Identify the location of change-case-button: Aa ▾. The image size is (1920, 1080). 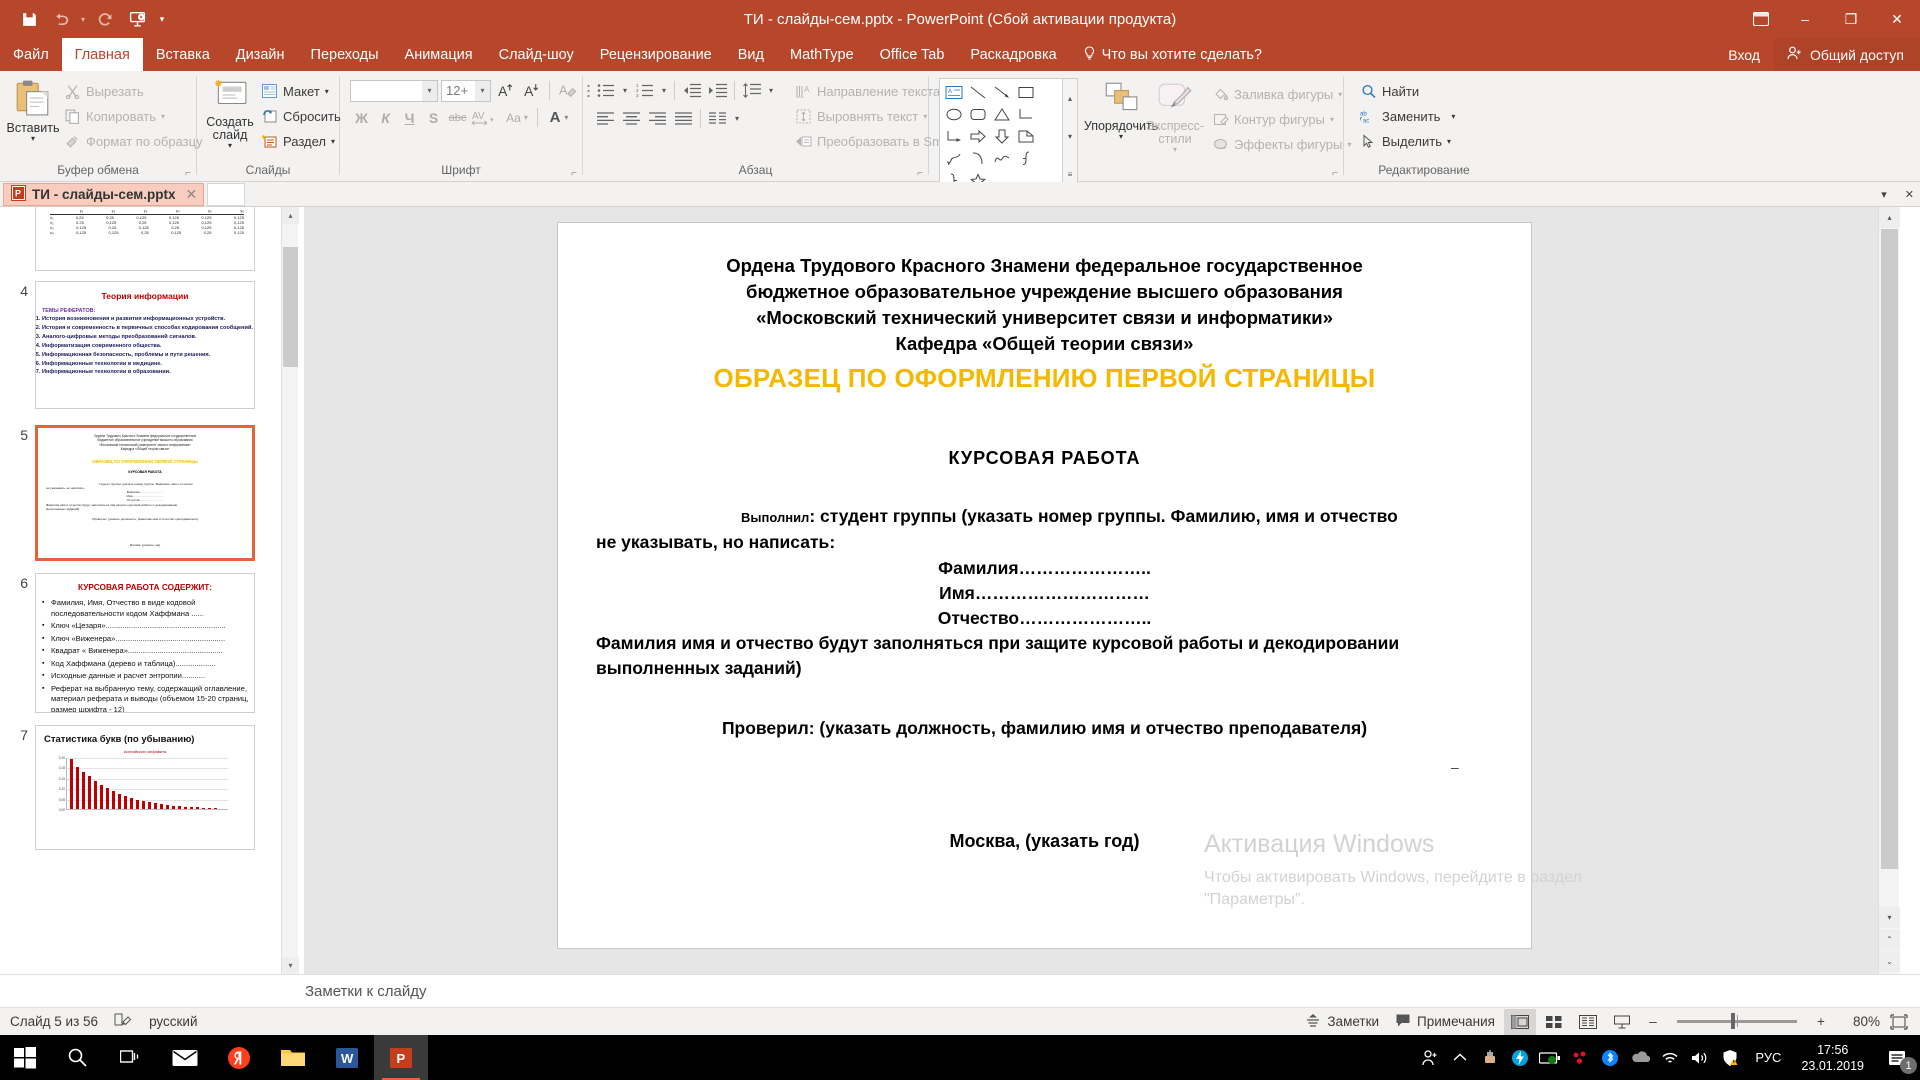
(517, 117).